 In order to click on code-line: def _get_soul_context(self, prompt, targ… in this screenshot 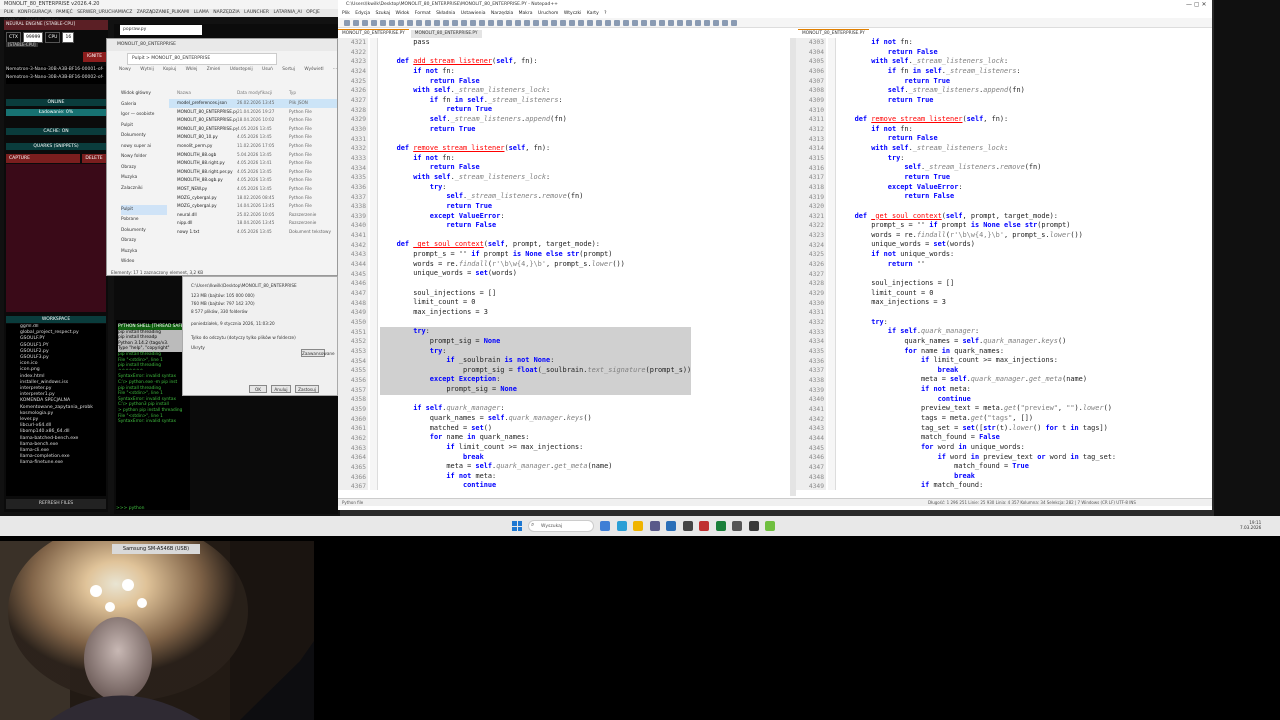, I will do `click(977, 217)`.